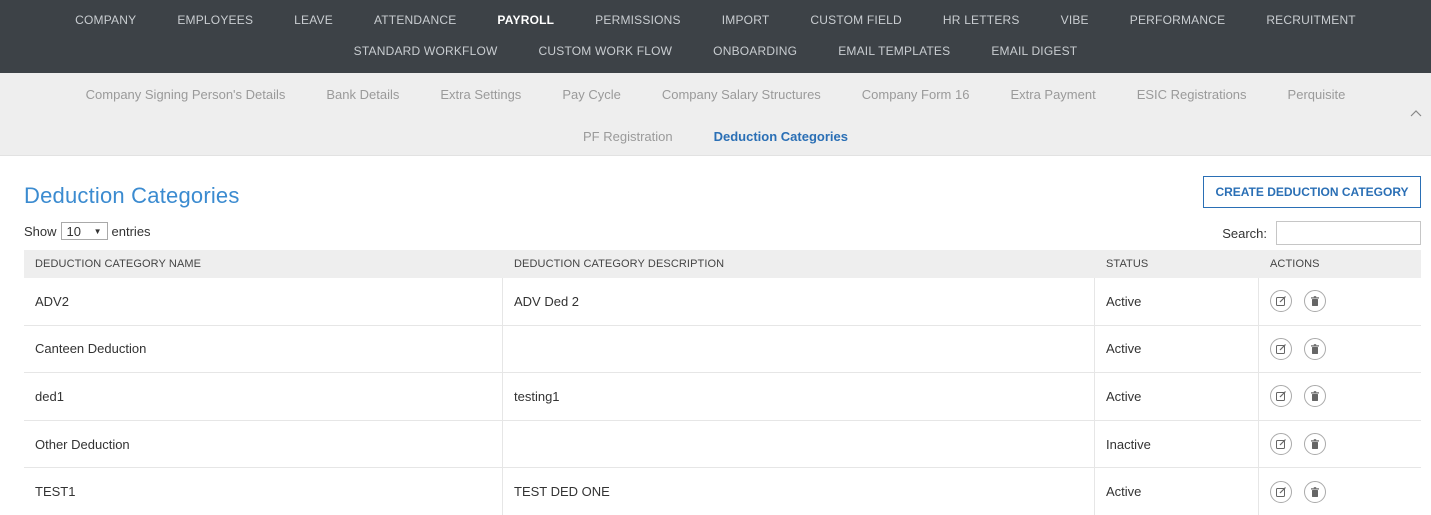 The image size is (1431, 515). I want to click on search-input, so click(1348, 233).